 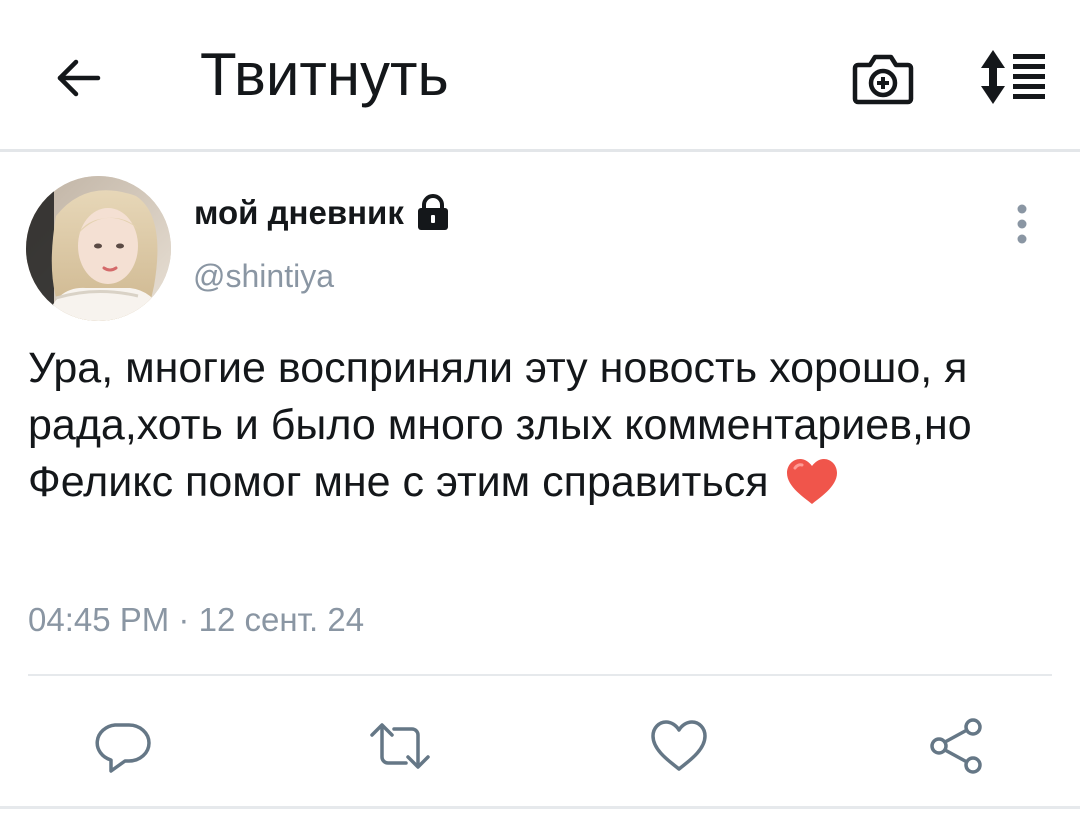 I want to click on user-handle: @shintiya, so click(x=263, y=276).